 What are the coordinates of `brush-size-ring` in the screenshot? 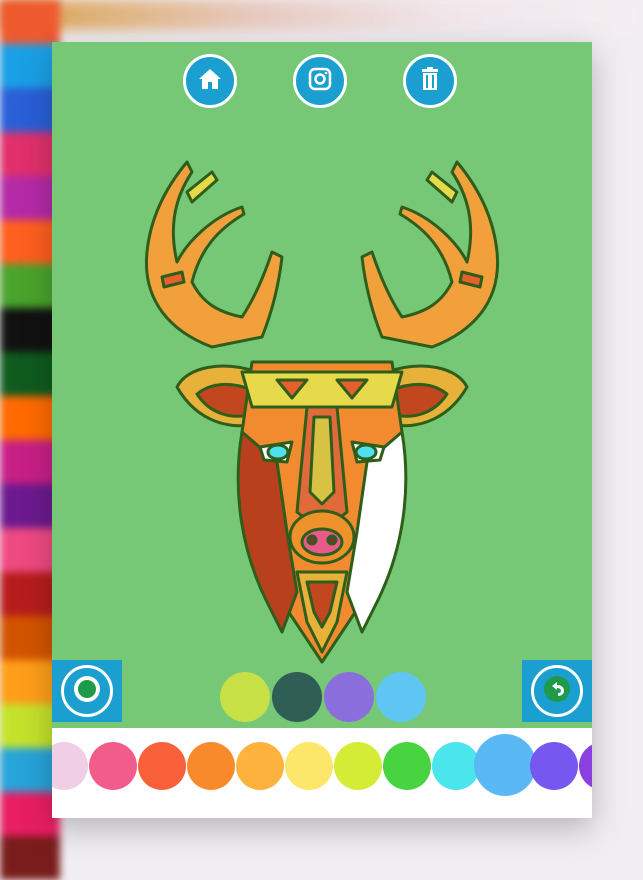 It's located at (87, 691).